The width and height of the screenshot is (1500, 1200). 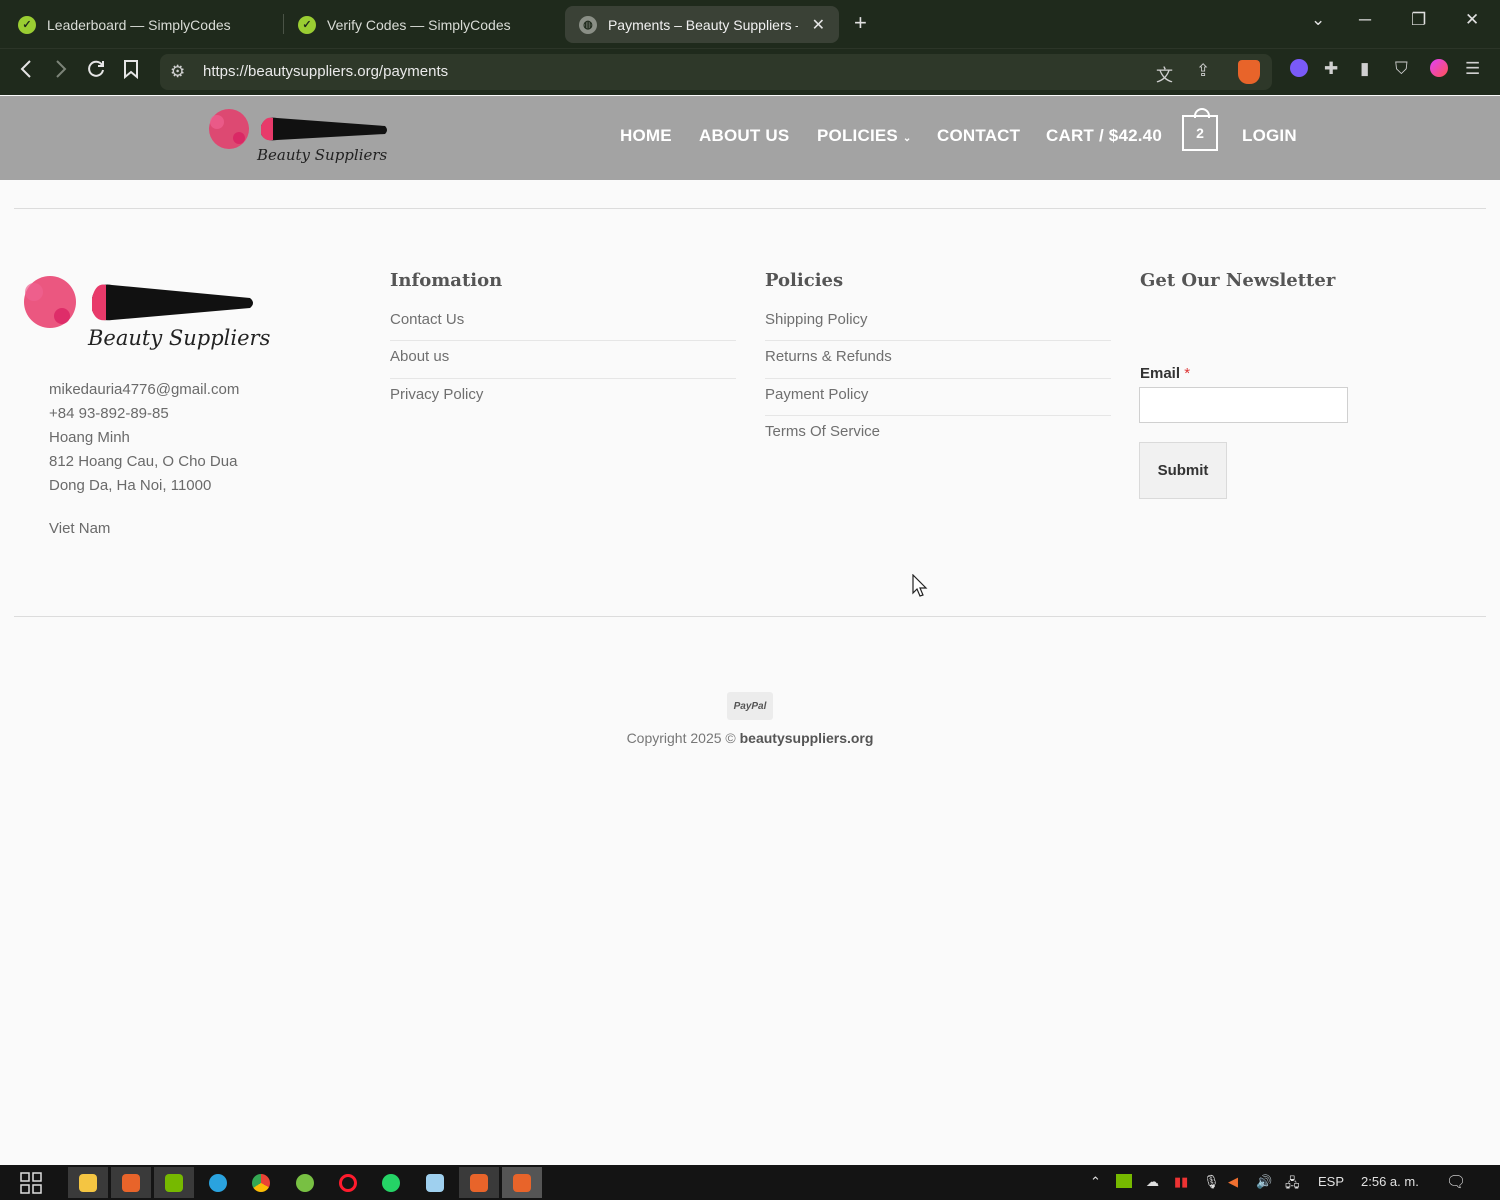 I want to click on footer-link-payment-policy: Payment Policy, so click(x=816, y=394).